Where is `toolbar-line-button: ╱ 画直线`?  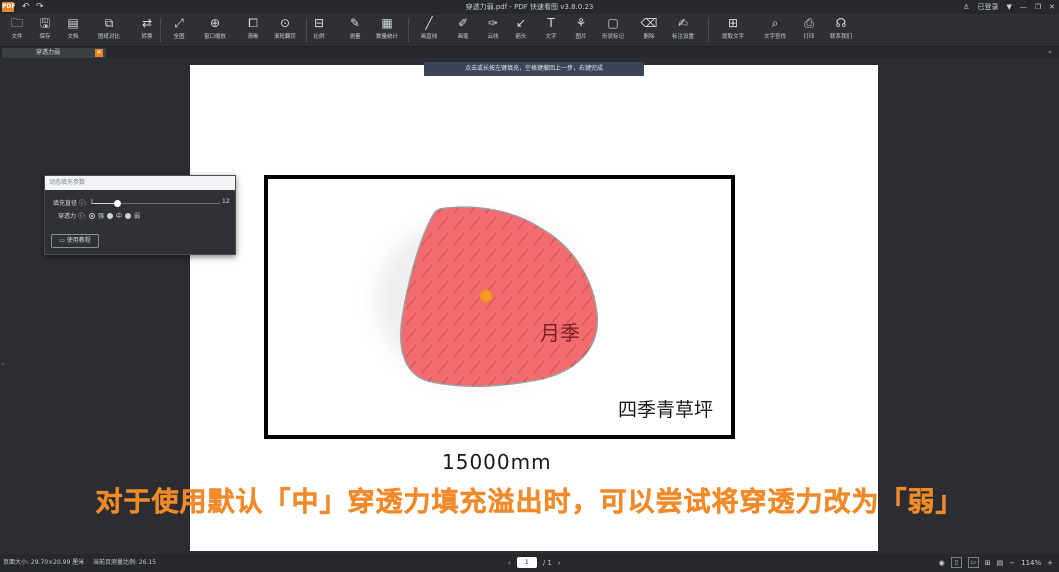
toolbar-line-button: ╱ 画直线 is located at coordinates (429, 28).